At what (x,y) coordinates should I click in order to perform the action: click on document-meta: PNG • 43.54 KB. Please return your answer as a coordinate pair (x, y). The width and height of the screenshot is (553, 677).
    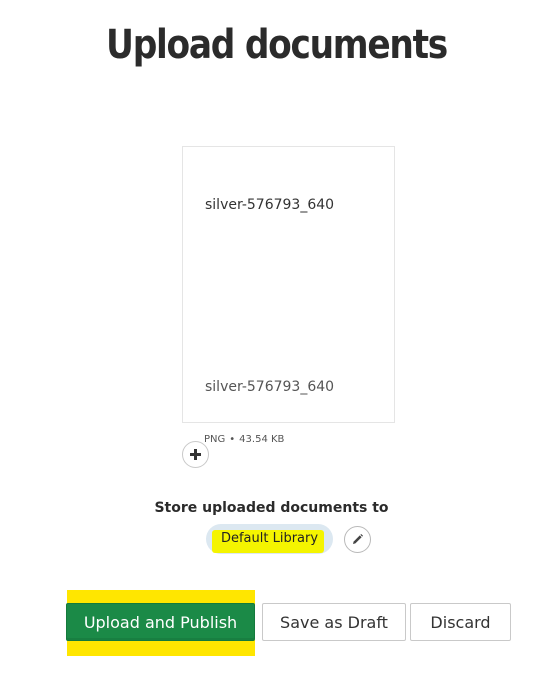
    Looking at the image, I should click on (244, 439).